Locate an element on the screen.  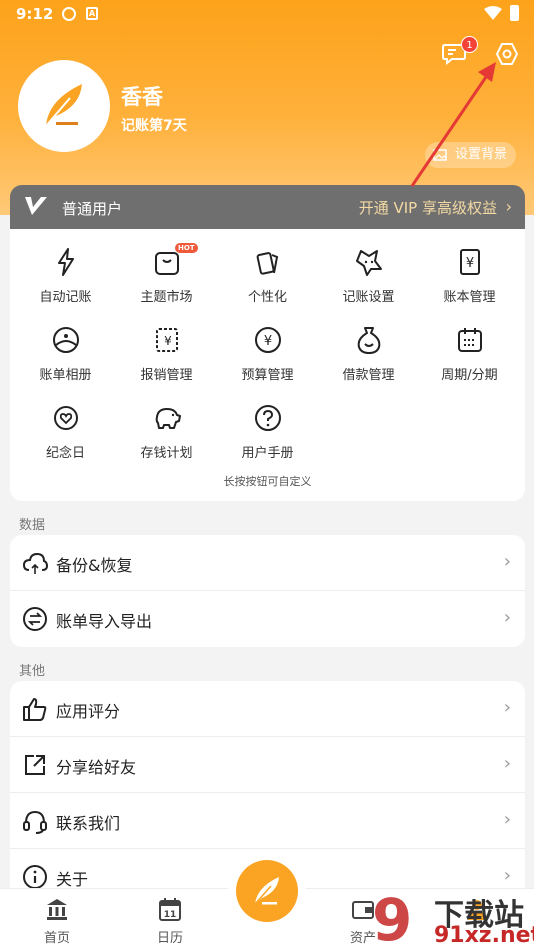
grid-item-saving-plan: 存钱计划 is located at coordinates (166, 427).